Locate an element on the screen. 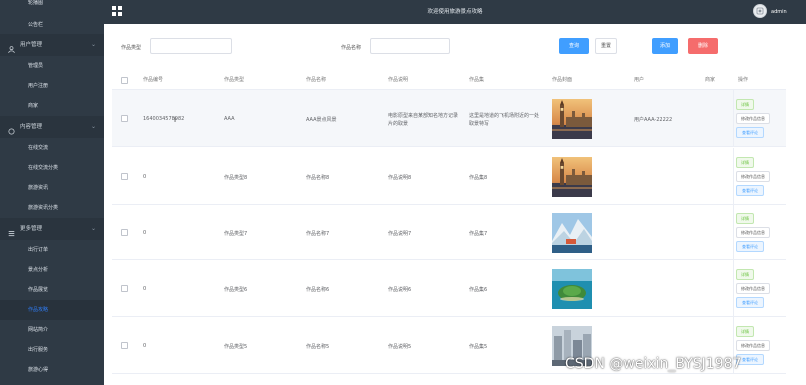 This screenshot has width=806, height=385. text-cursor-icon: I is located at coordinates (175, 119).